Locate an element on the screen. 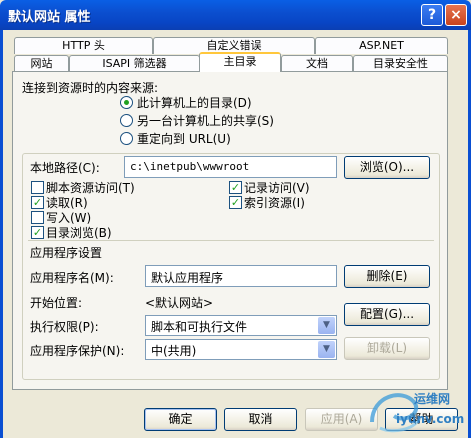  execute-permissions-select: 脚本和可执行文件 ▼ is located at coordinates (241, 325).